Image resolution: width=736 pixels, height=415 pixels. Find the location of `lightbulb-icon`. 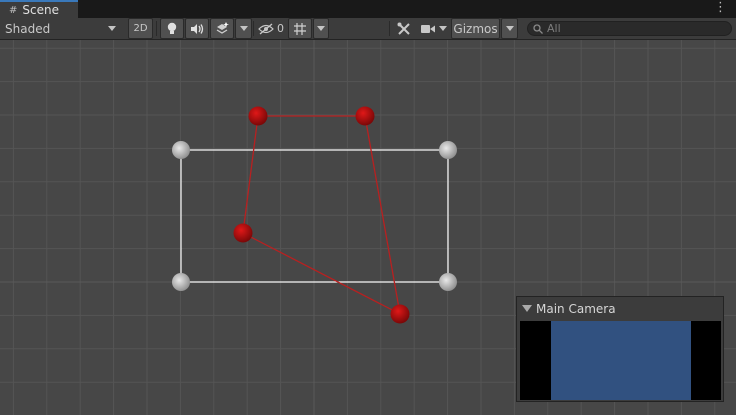

lightbulb-icon is located at coordinates (172, 28).